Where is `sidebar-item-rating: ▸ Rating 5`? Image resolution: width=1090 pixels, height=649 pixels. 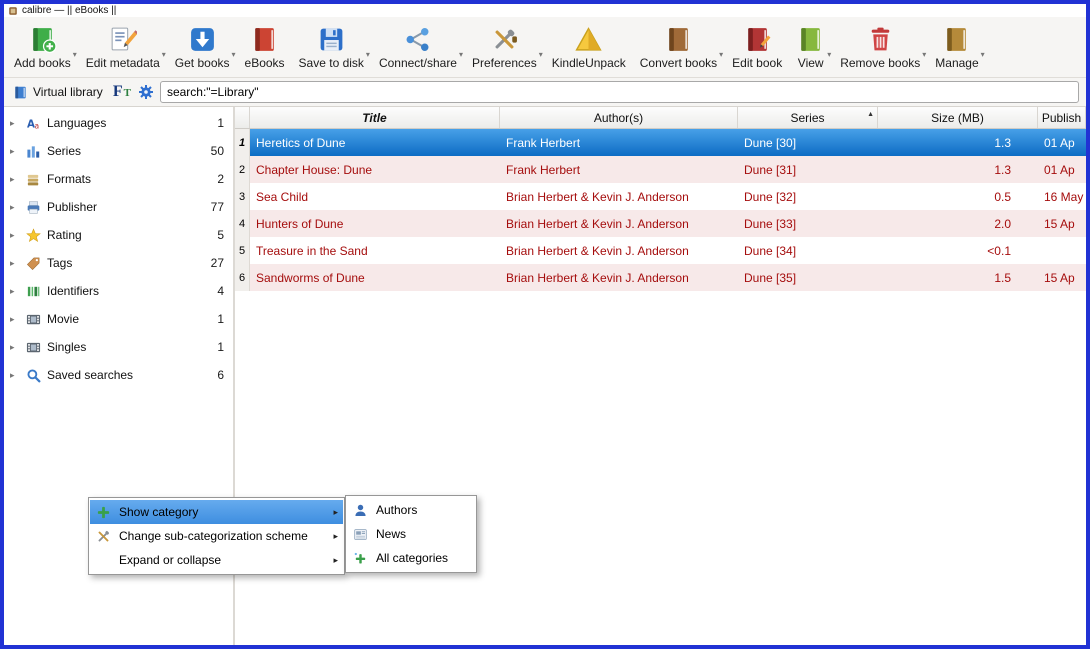
sidebar-item-rating: ▸ Rating 5 is located at coordinates (118, 235).